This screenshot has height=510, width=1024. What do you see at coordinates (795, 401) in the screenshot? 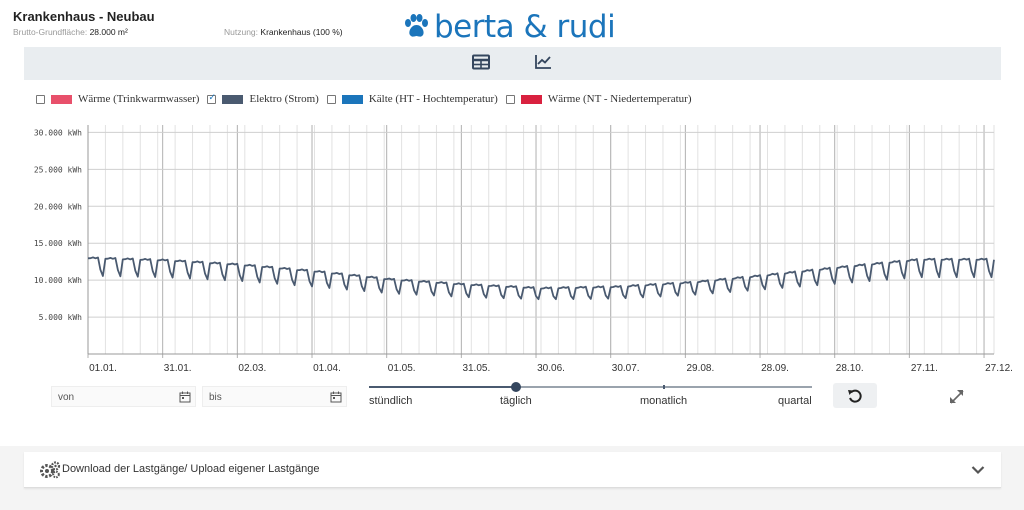
I see `resolution-option-quarterly: quartal` at bounding box center [795, 401].